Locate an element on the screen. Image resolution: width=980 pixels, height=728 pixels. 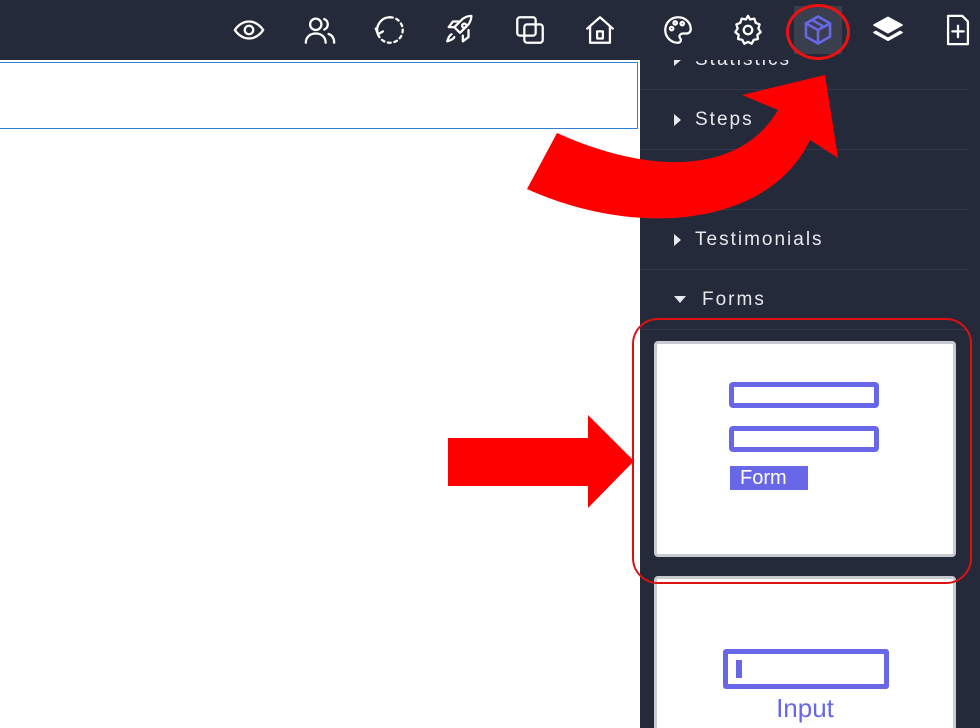
home-icon is located at coordinates (600, 30).